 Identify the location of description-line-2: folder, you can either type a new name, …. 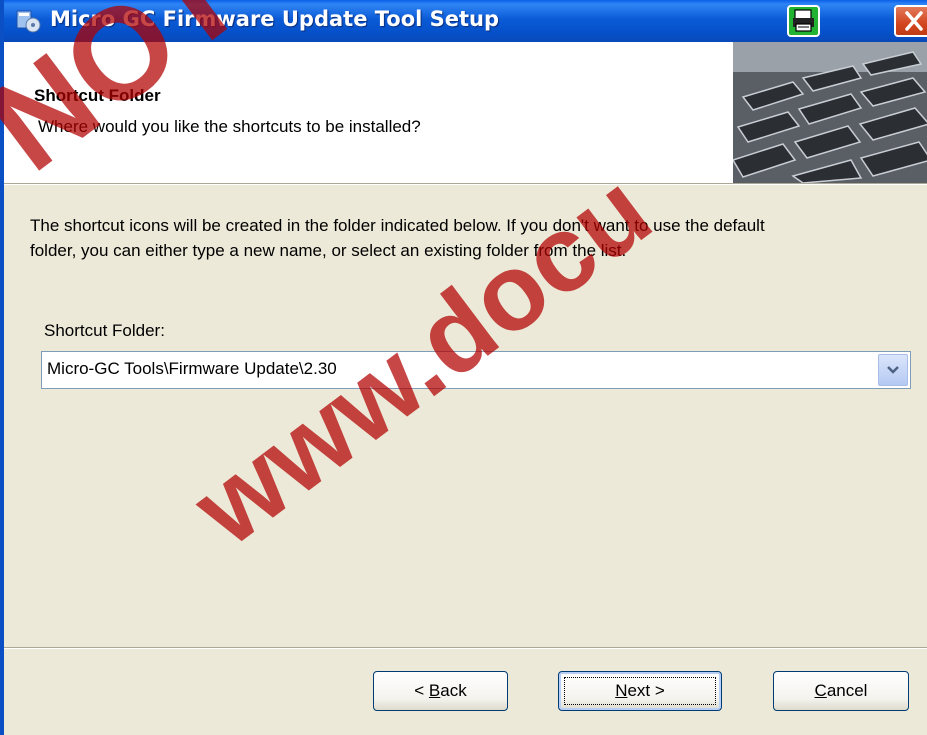
(328, 250).